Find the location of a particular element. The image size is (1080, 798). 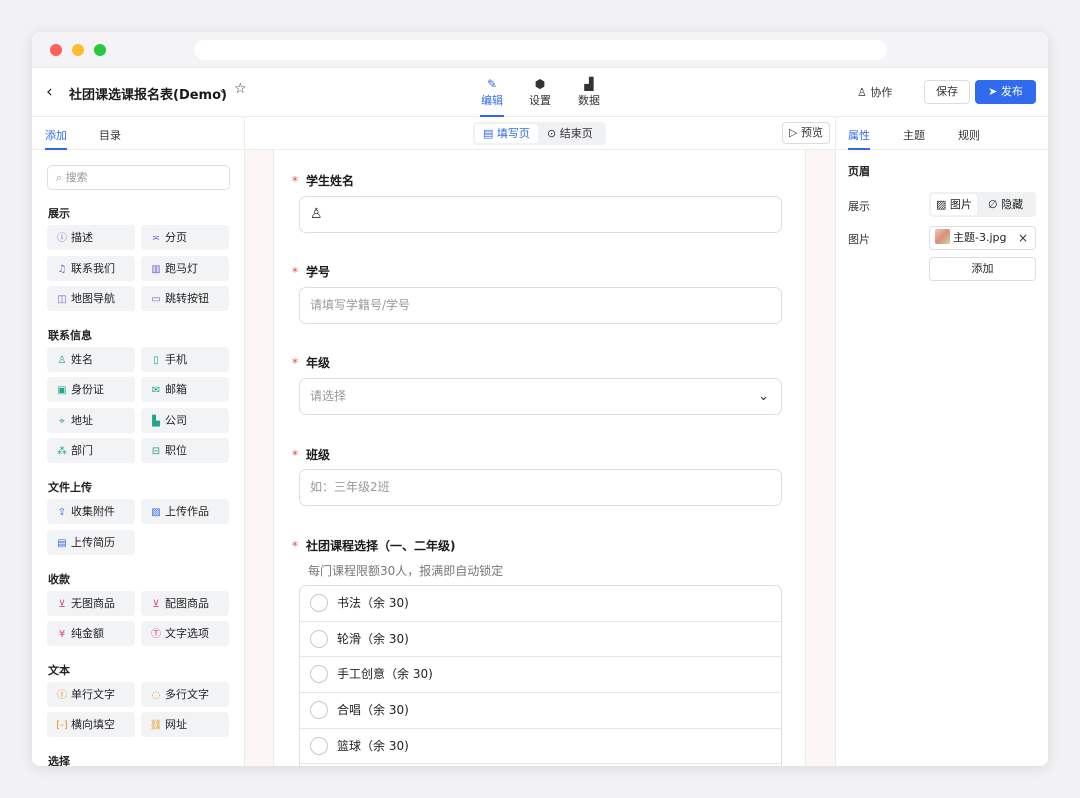

comp-map-nav: ◫ 地图导航 is located at coordinates (91, 298).